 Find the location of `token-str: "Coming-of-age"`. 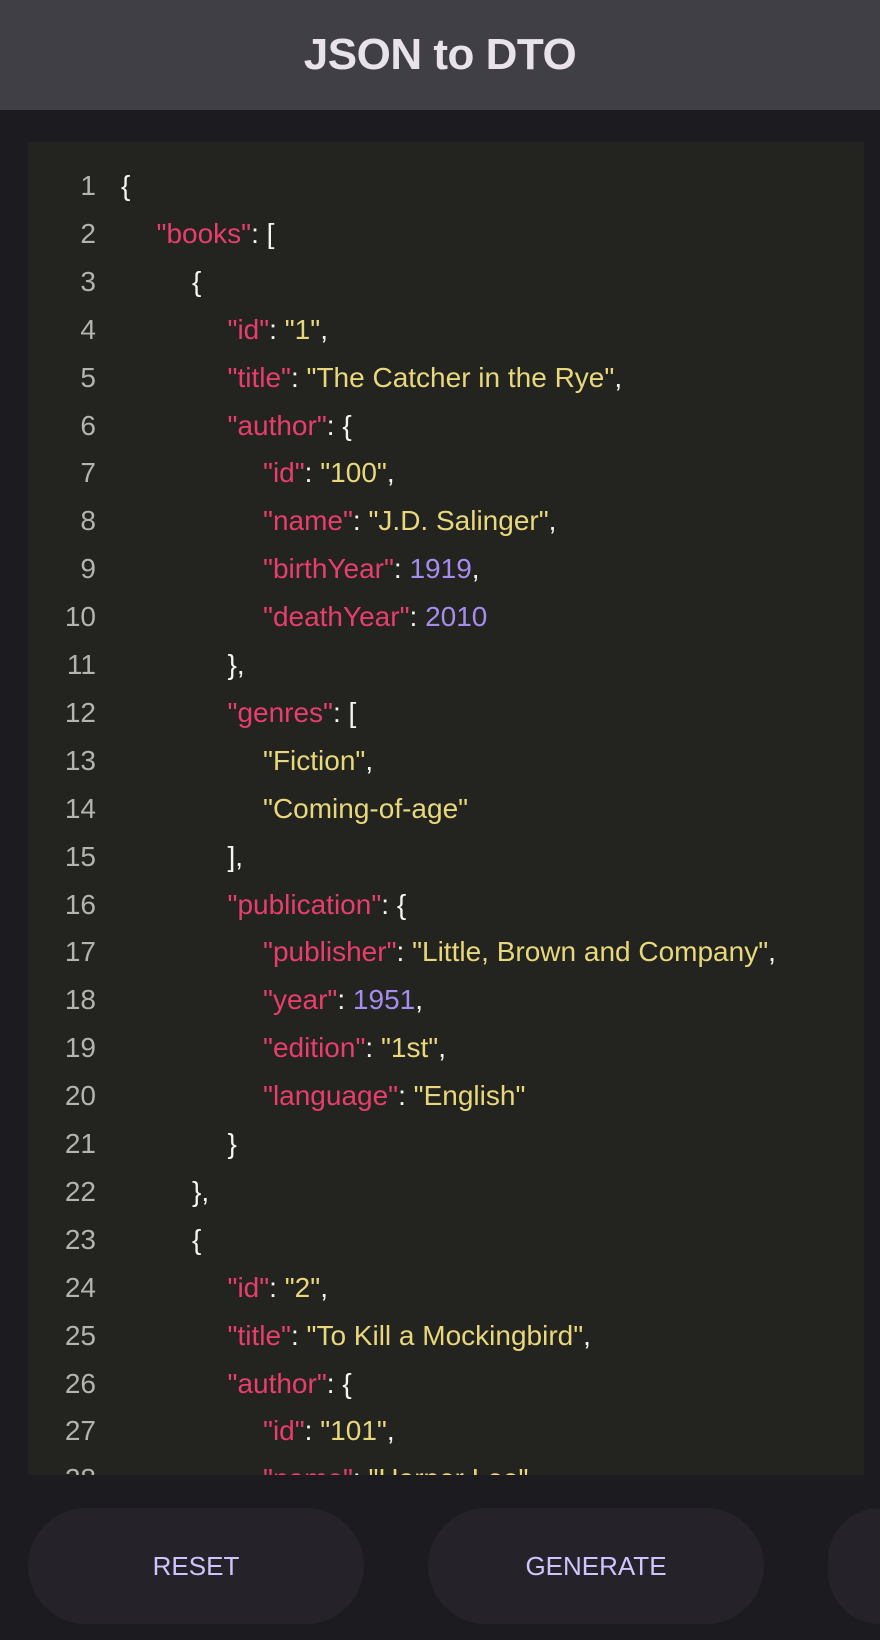

token-str: "Coming-of-age" is located at coordinates (366, 808).